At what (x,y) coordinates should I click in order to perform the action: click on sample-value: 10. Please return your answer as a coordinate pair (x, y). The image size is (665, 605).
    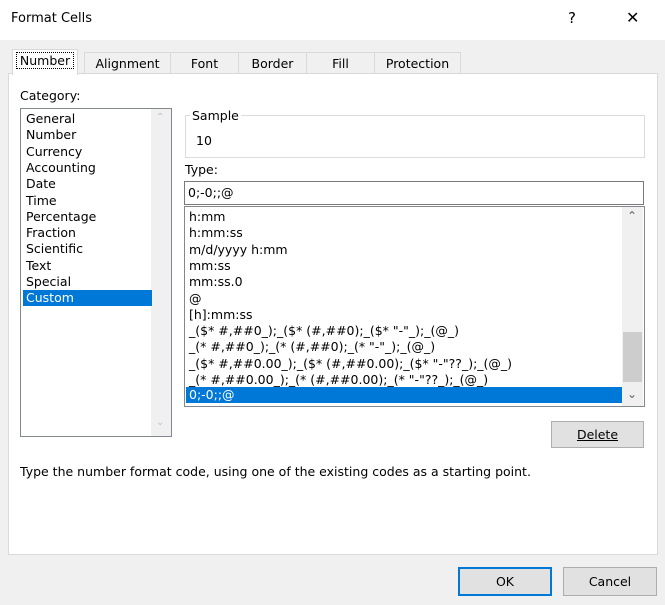
    Looking at the image, I should click on (204, 140).